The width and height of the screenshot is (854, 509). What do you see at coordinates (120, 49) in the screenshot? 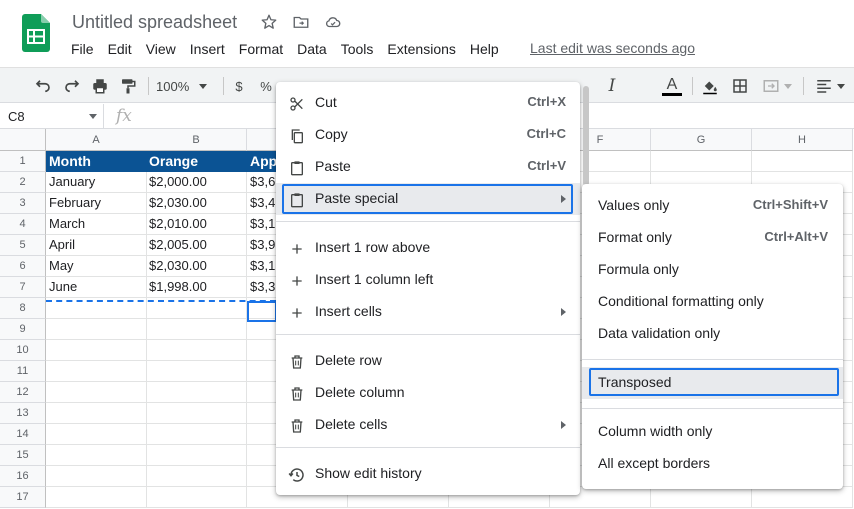
I see `menu-edit: Edit` at bounding box center [120, 49].